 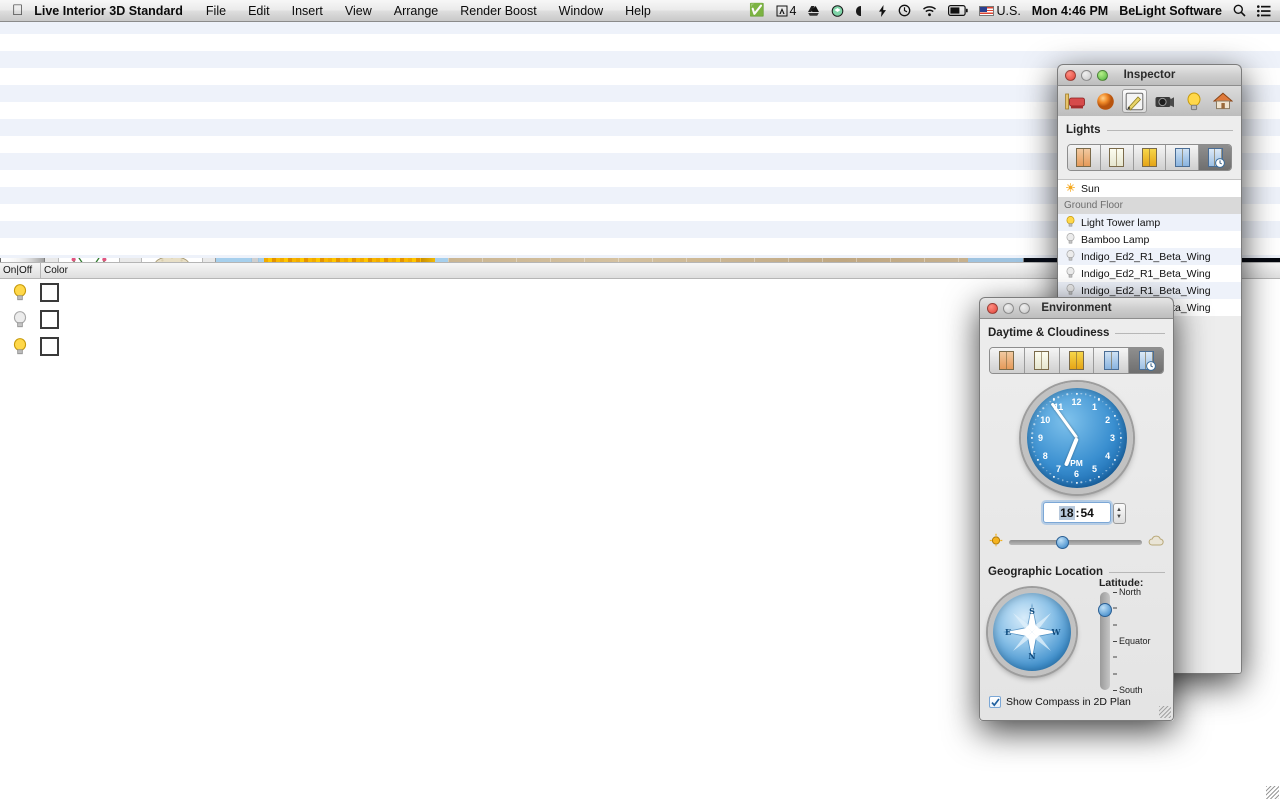 What do you see at coordinates (958, 10) in the screenshot?
I see `battery-icon` at bounding box center [958, 10].